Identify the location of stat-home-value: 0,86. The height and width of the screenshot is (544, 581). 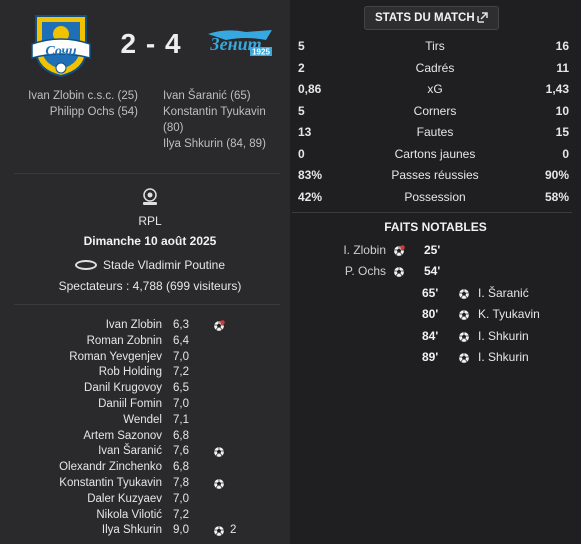
(310, 89).